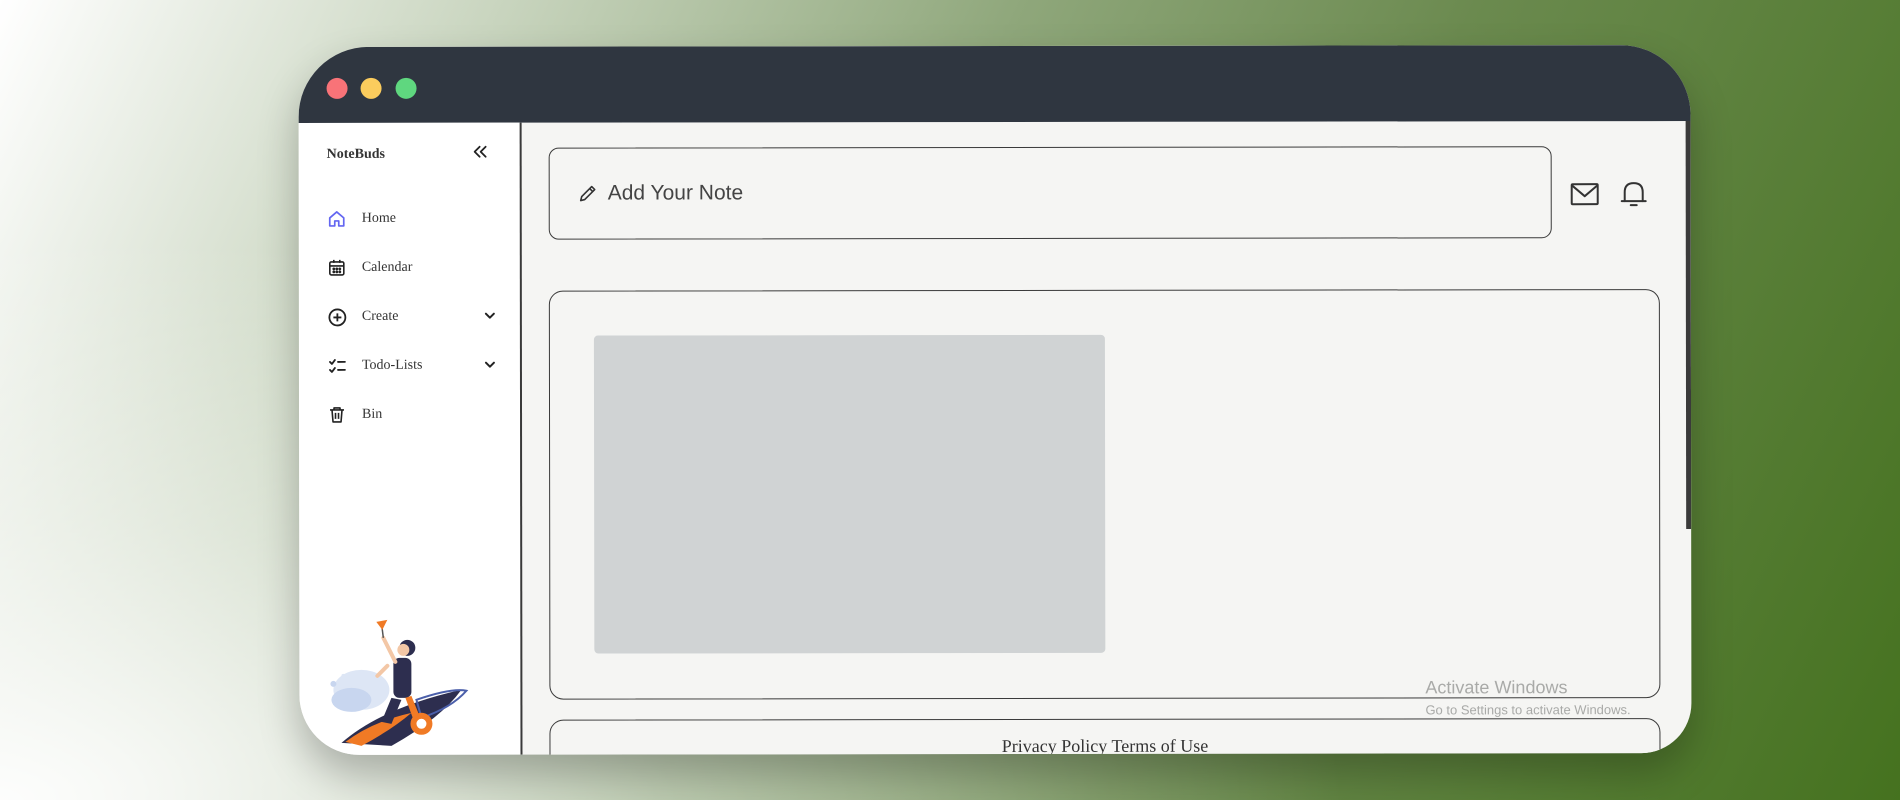  Describe the element at coordinates (1688, 325) in the screenshot. I see `vertical-scrollbar` at that location.